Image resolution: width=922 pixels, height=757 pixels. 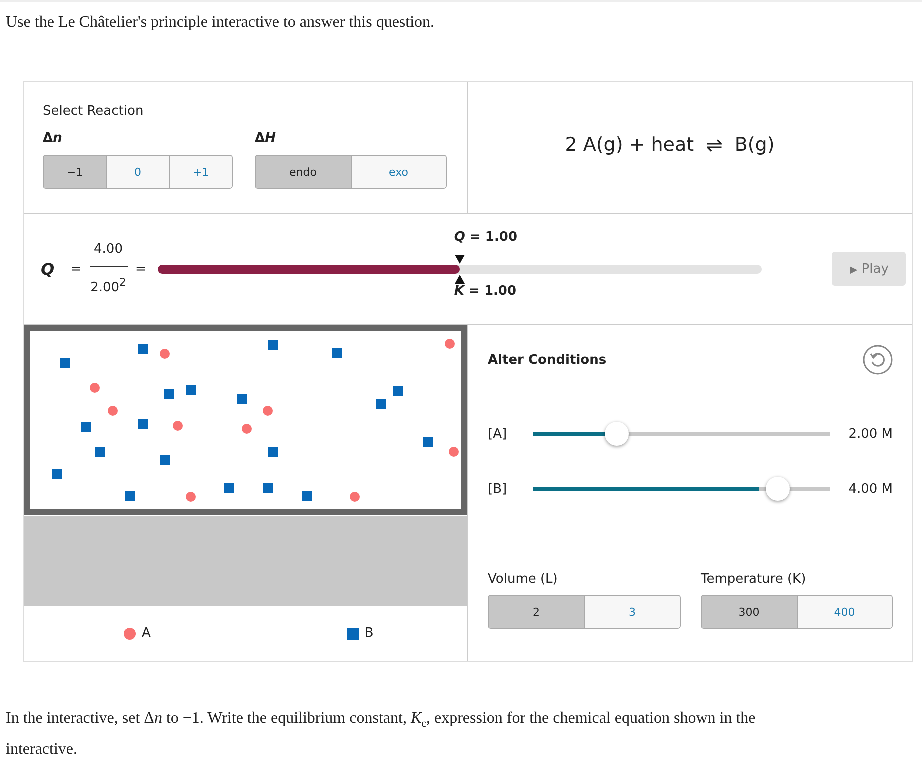 What do you see at coordinates (714, 144) in the screenshot?
I see `equilibrium-arrow: ⇌` at bounding box center [714, 144].